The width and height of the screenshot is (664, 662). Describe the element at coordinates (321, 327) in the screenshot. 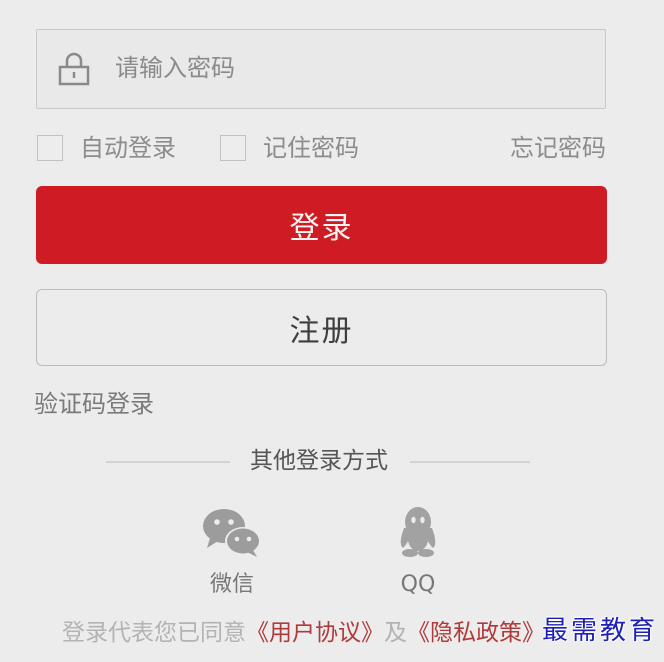

I see `register-button: 注册` at that location.